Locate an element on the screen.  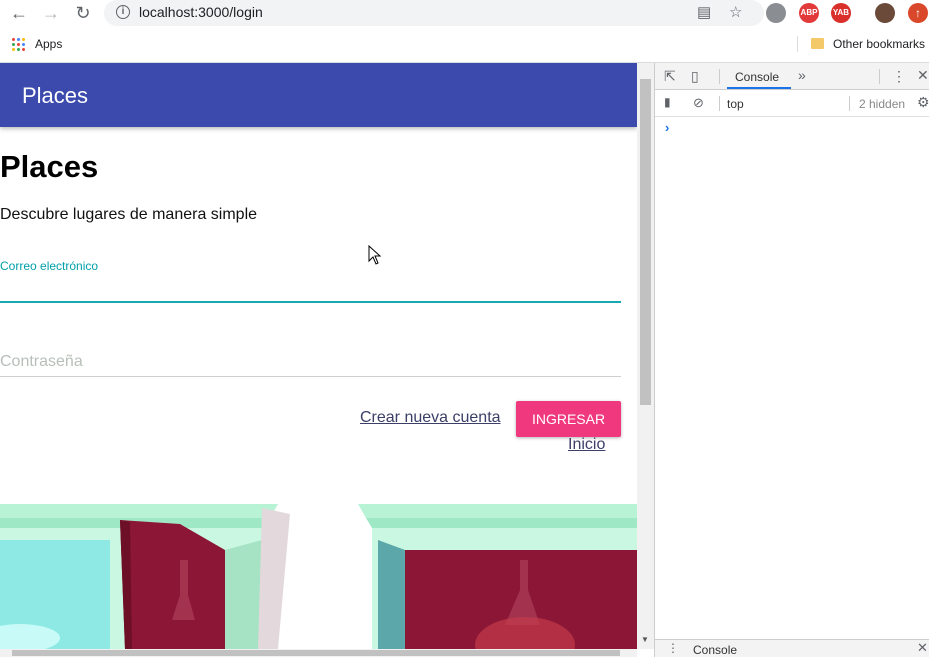
bookmark-star-icon: ☆ is located at coordinates (735, 12).